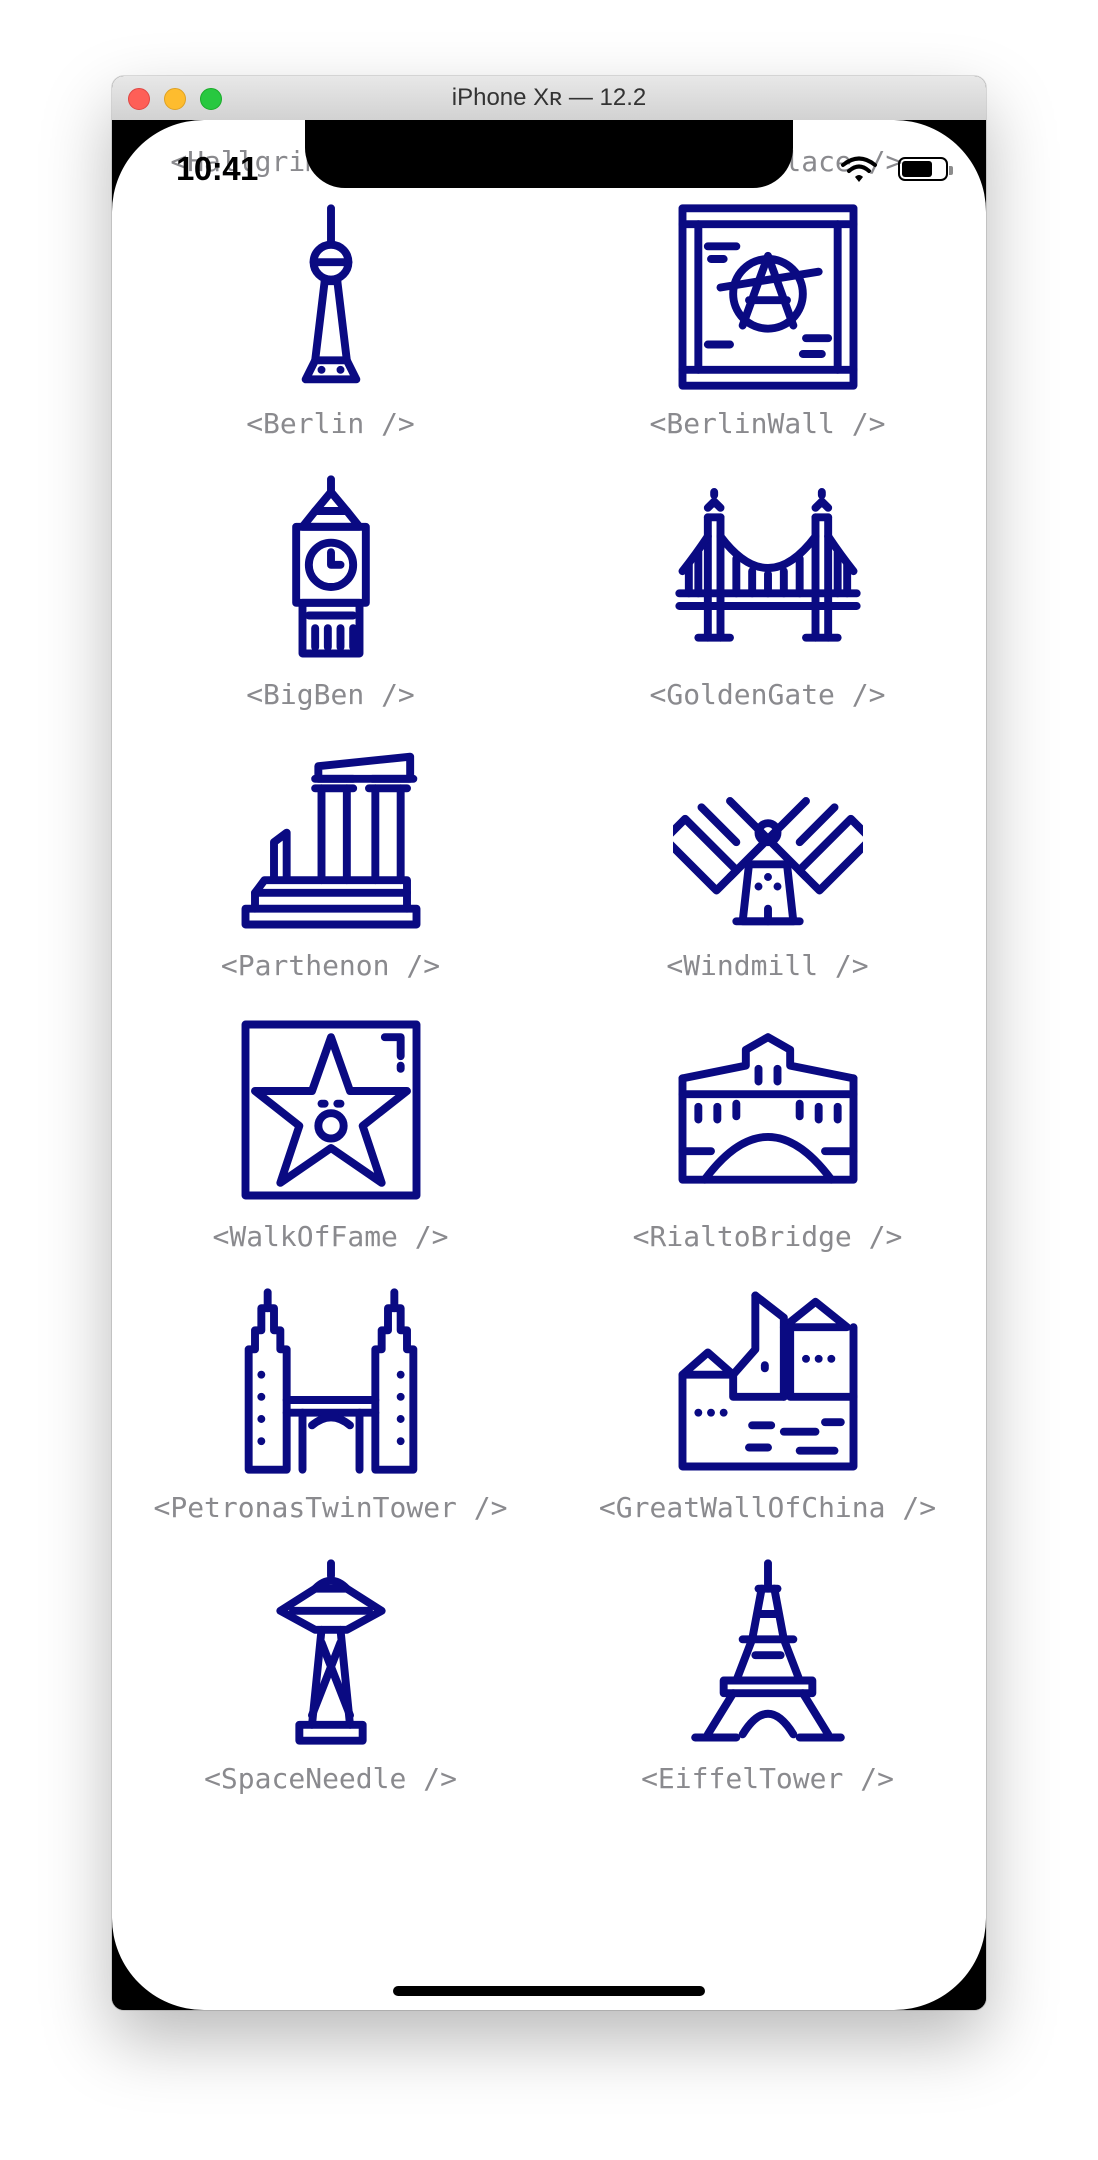 The image size is (1098, 2160). Describe the element at coordinates (217, 168) in the screenshot. I see `status-time: 10:41` at that location.